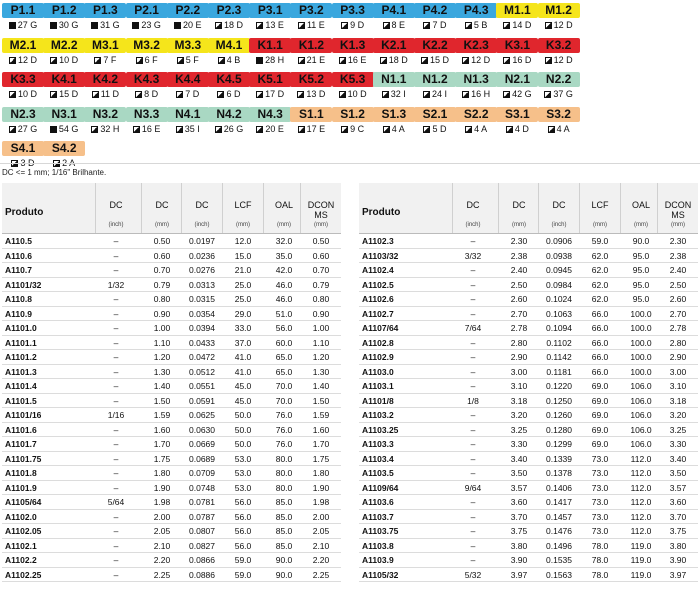  What do you see at coordinates (229, 122) in the screenshot?
I see `material-chip: N4.2 26 G` at bounding box center [229, 122].